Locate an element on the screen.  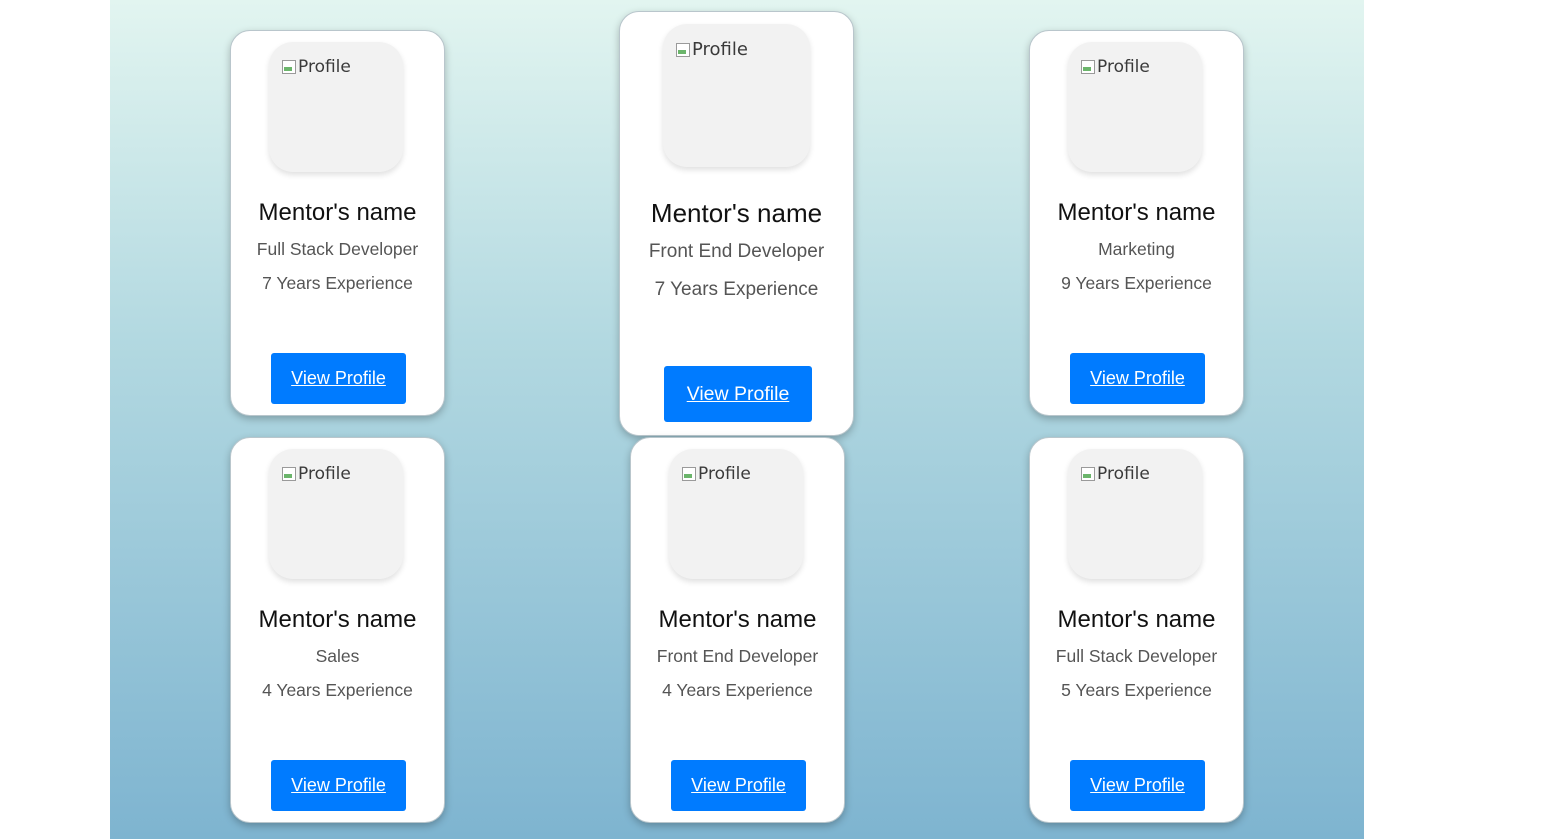
mentor-experience: 5 Years Experience is located at coordinates (1136, 690).